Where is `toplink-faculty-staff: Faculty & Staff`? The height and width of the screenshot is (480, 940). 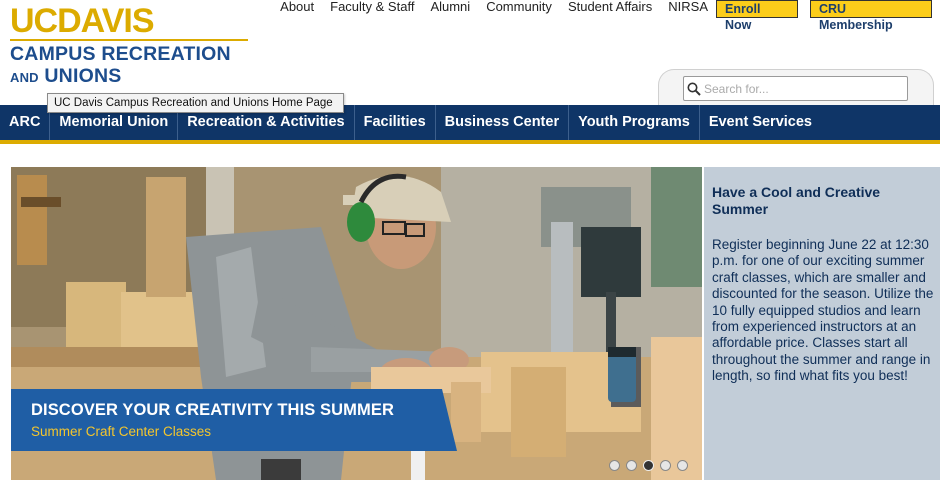
toplink-faculty-staff: Faculty & Staff is located at coordinates (372, 7).